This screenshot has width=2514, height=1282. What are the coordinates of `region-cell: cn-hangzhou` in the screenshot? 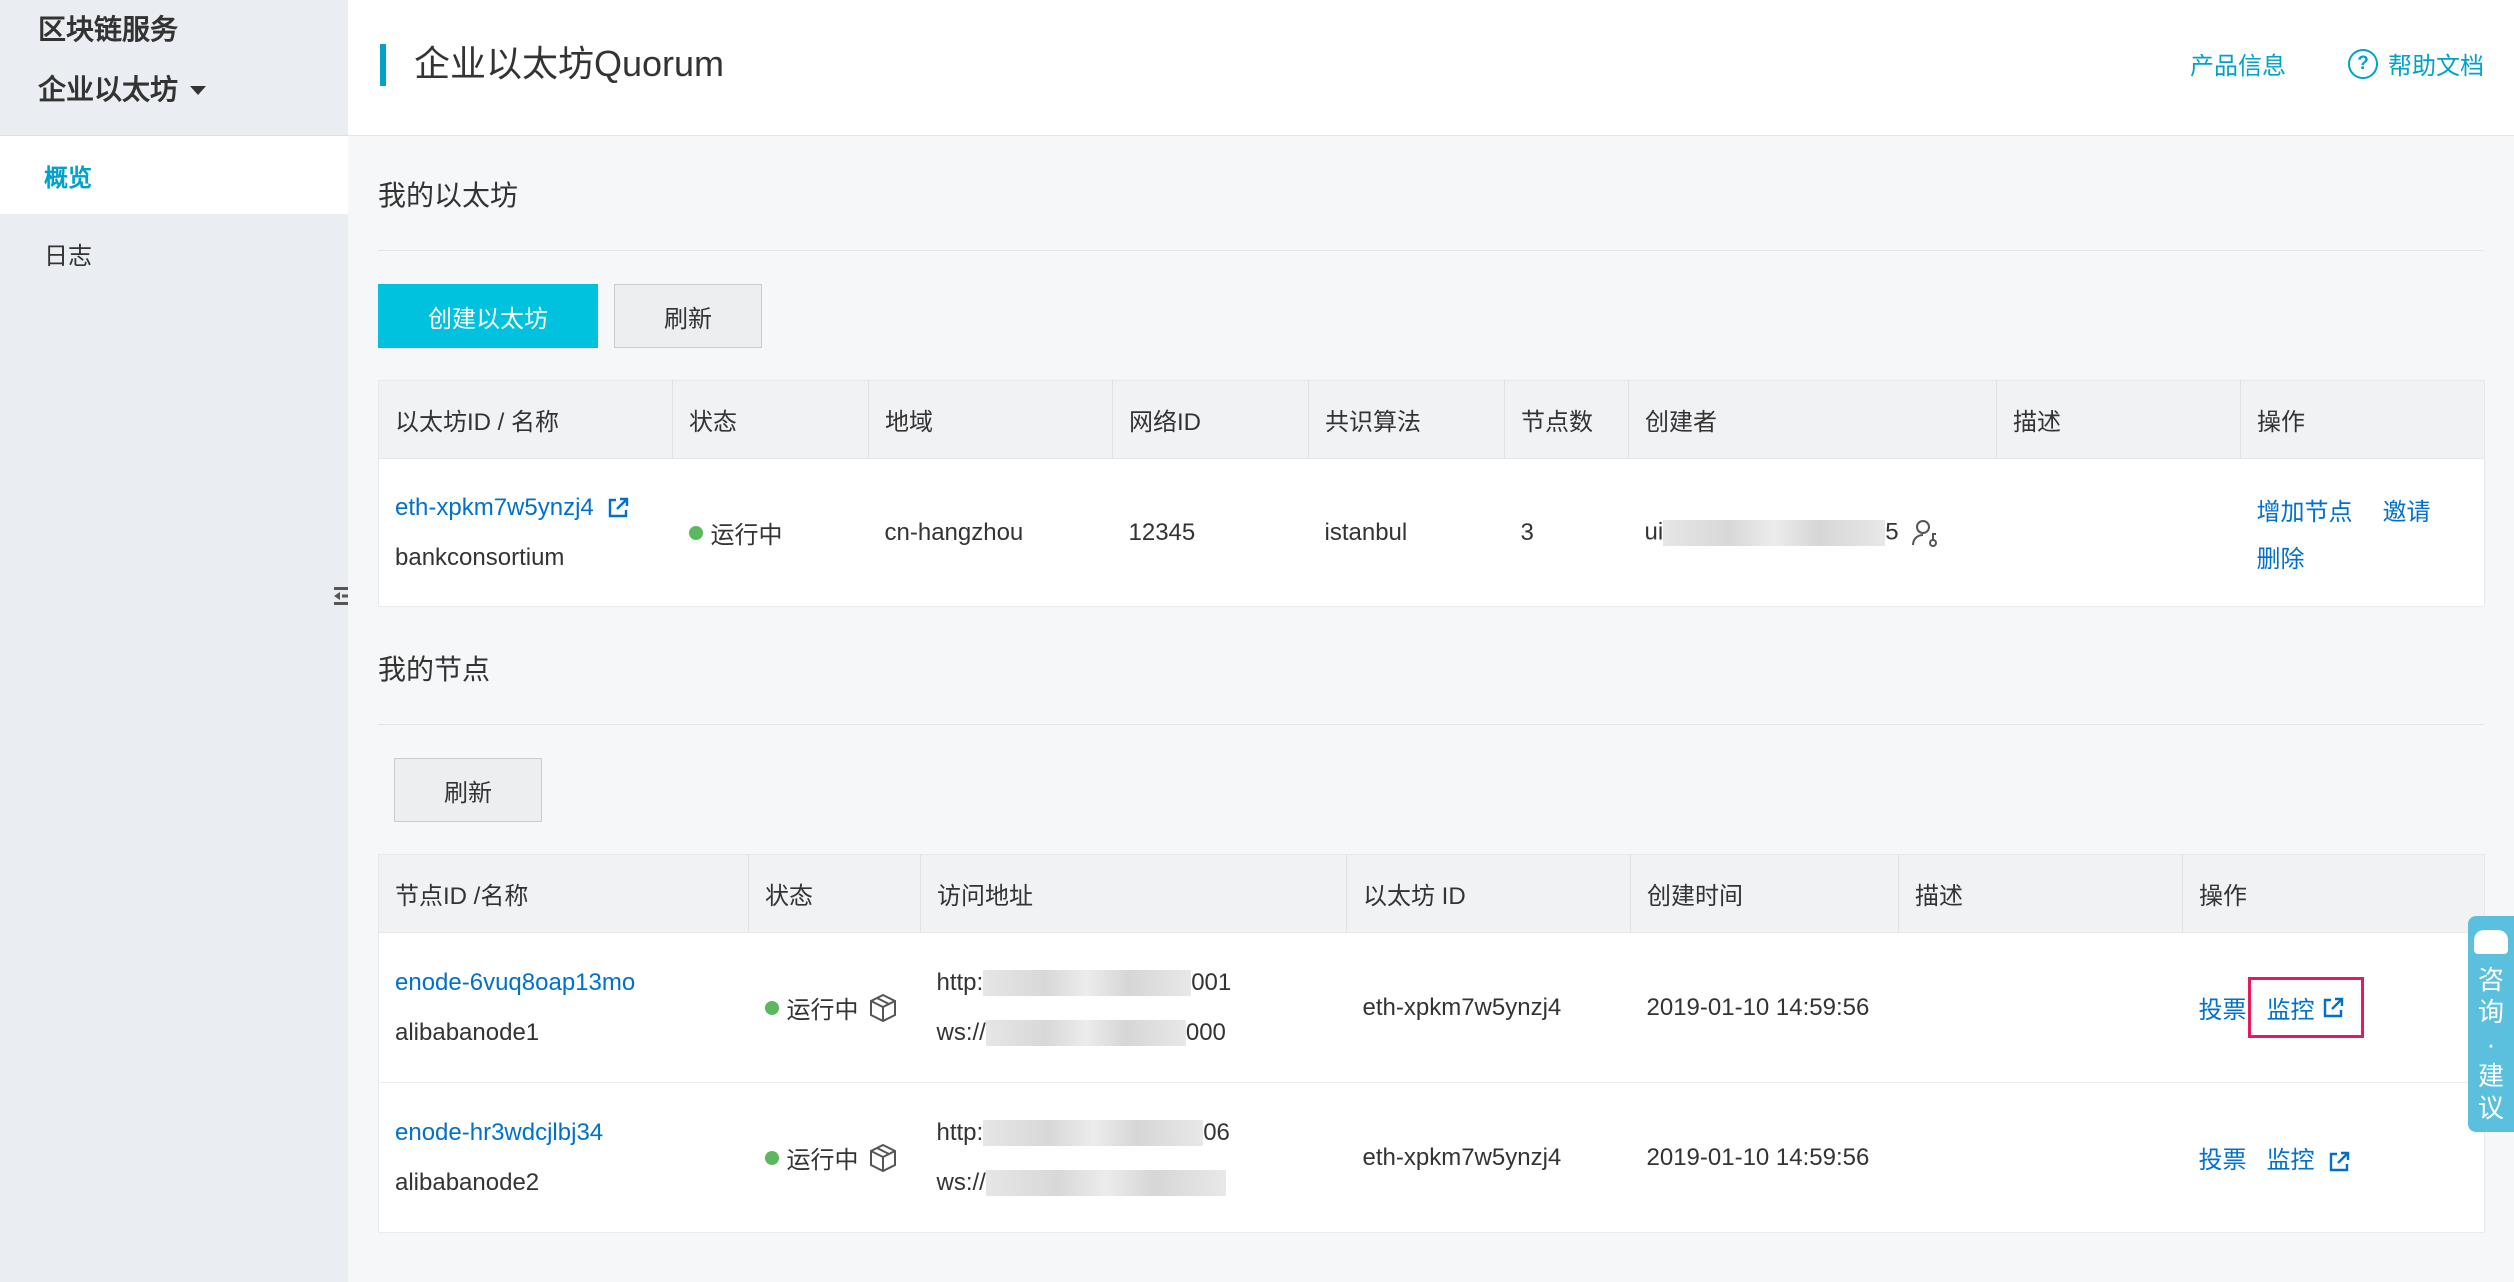 It's located at (990, 532).